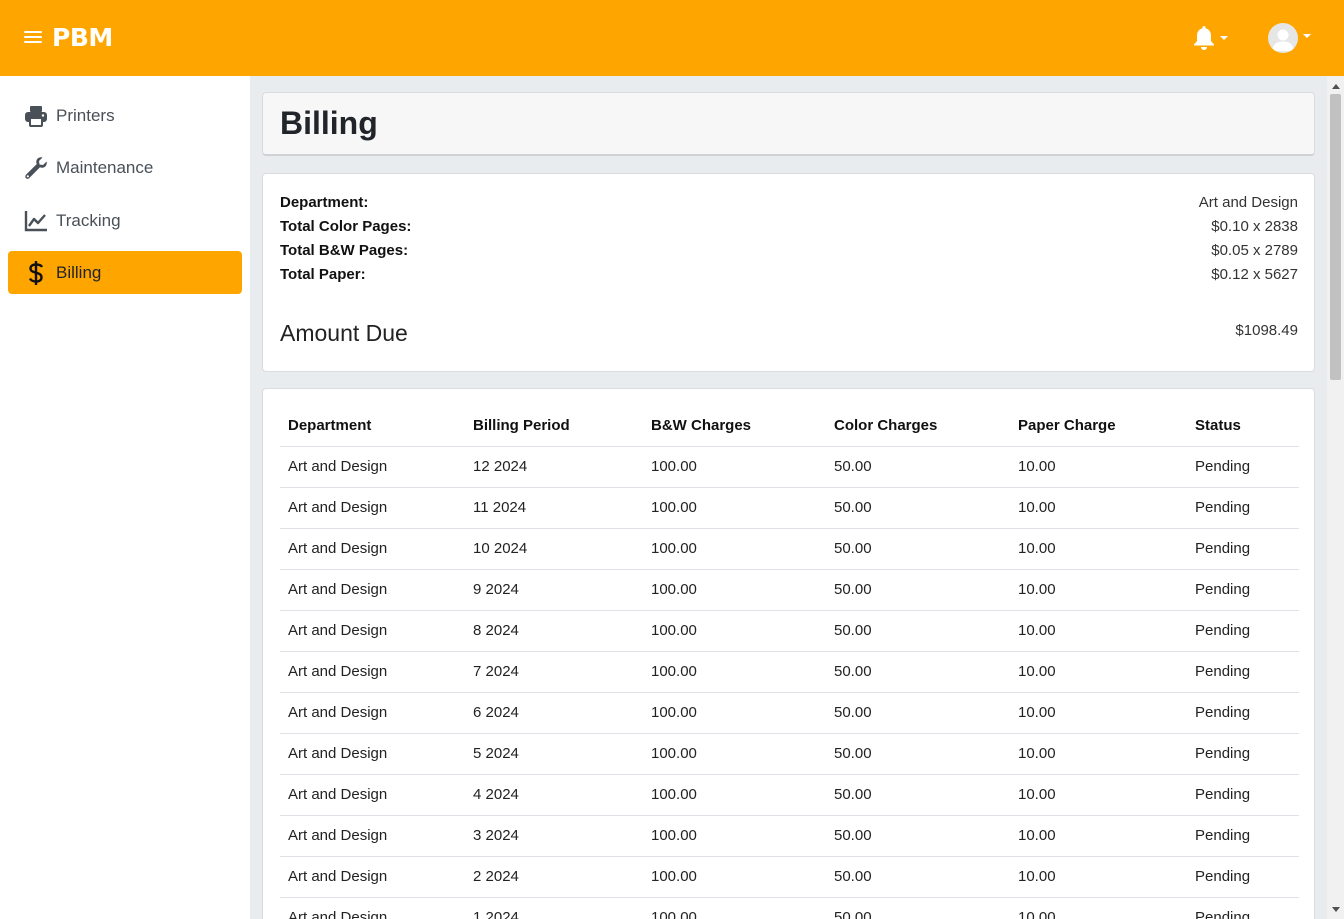  Describe the element at coordinates (346, 226) in the screenshot. I see `summary-label: Total Color Pages:` at that location.